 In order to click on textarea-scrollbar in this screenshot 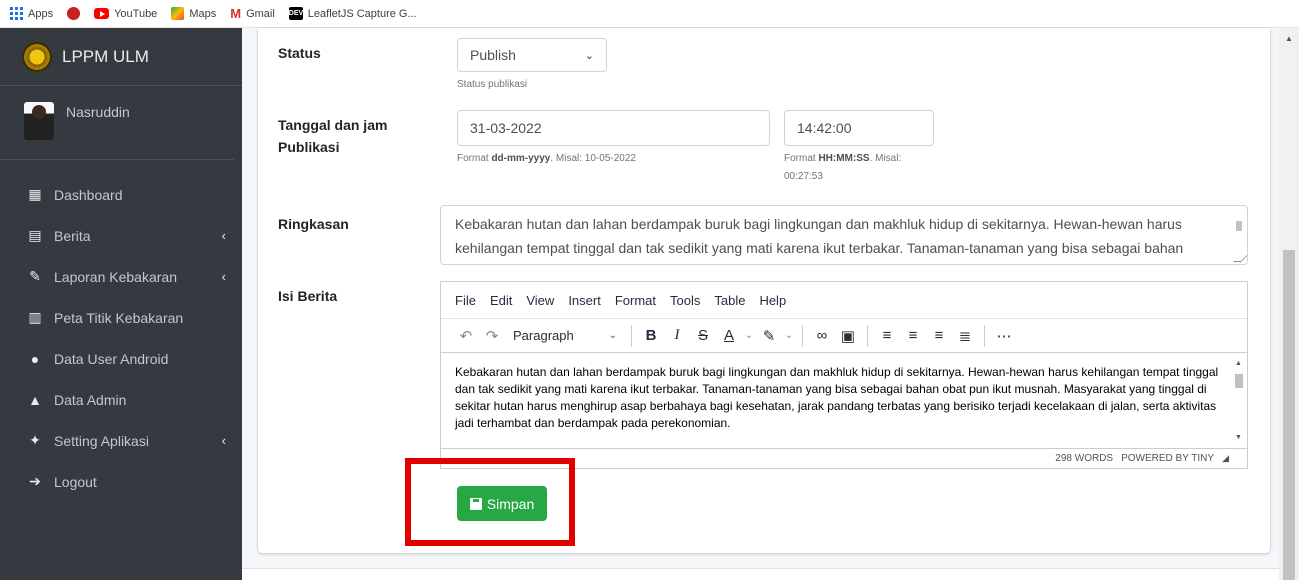, I will do `click(1239, 226)`.